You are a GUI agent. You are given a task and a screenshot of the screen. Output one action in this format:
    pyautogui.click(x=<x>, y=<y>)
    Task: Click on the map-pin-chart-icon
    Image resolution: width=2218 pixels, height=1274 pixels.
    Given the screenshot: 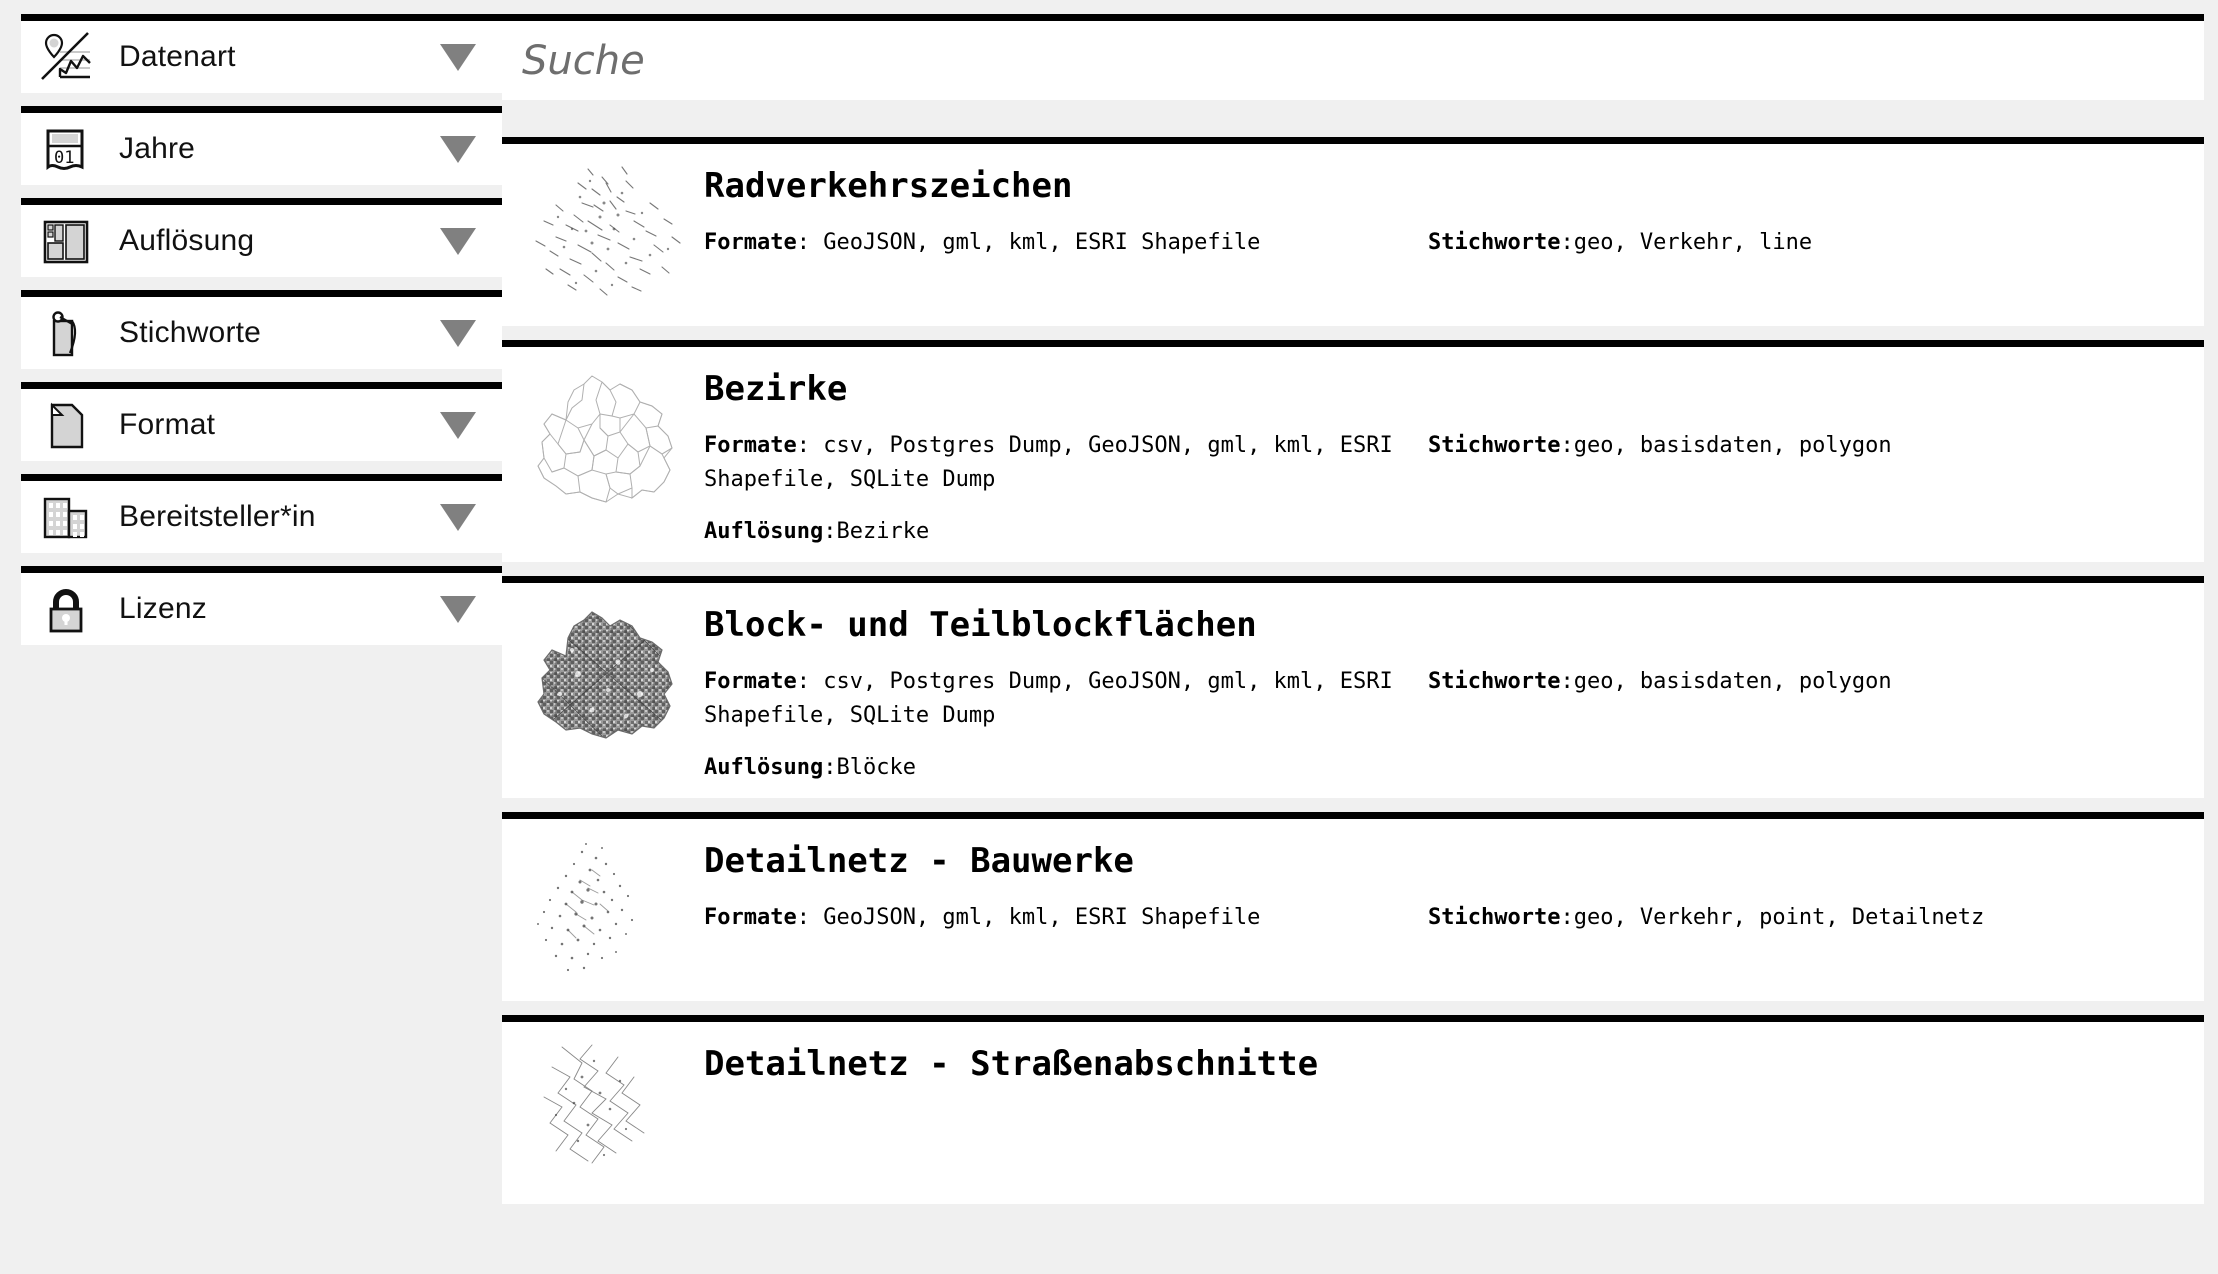 What is the action you would take?
    pyautogui.click(x=66, y=57)
    